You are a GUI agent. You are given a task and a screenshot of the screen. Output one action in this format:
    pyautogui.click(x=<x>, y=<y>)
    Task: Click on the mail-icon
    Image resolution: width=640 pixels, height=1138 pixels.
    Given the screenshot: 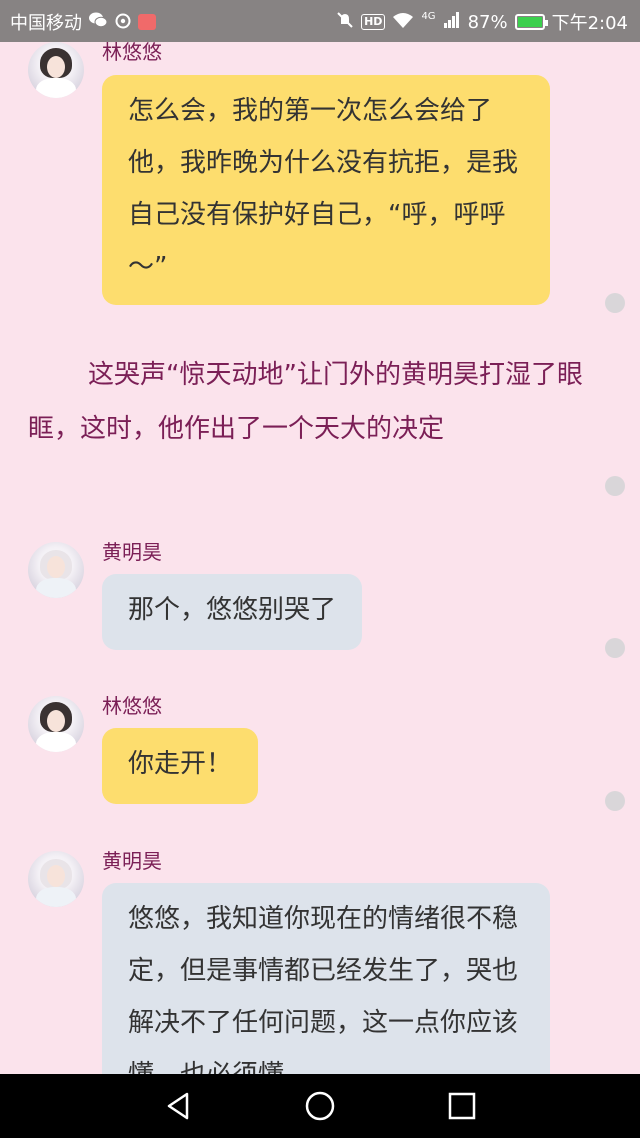 What is the action you would take?
    pyautogui.click(x=147, y=22)
    